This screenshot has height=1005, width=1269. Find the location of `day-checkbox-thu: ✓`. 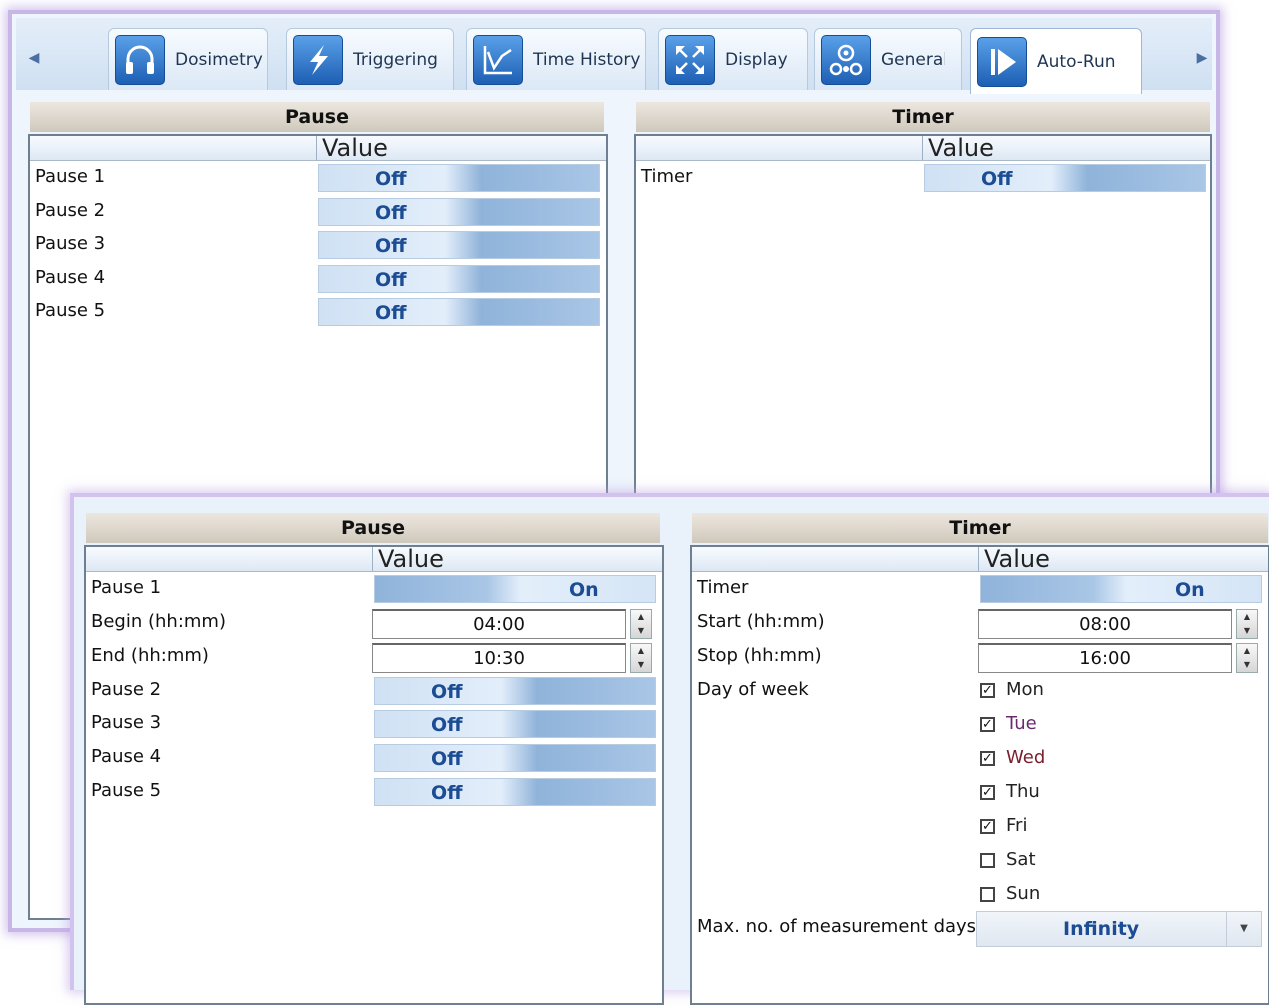

day-checkbox-thu: ✓ is located at coordinates (987, 792).